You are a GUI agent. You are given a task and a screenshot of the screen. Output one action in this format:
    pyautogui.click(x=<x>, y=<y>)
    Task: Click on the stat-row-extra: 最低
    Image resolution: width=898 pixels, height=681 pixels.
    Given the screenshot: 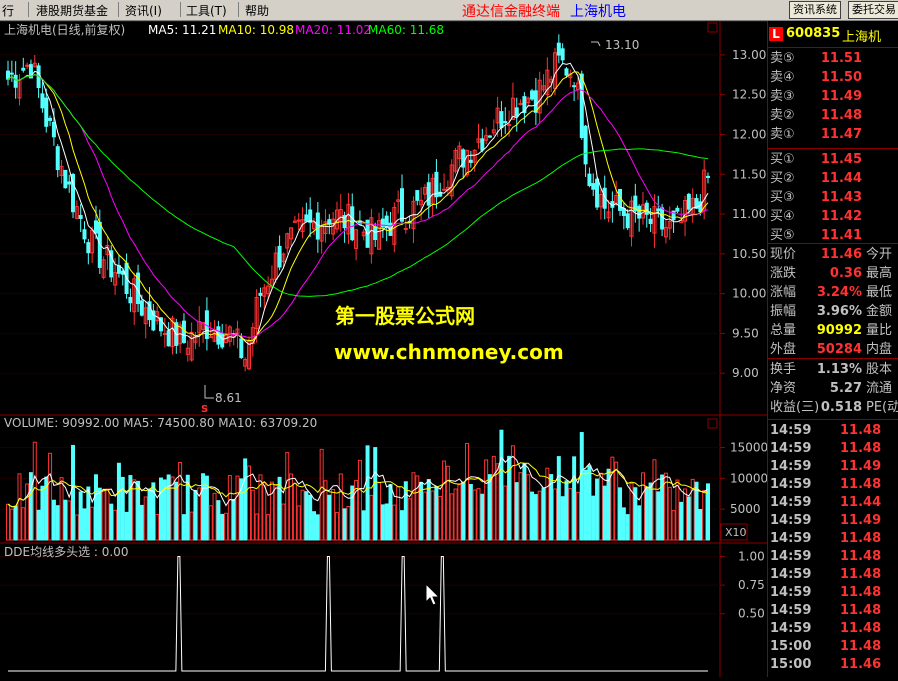 What is the action you would take?
    pyautogui.click(x=879, y=292)
    